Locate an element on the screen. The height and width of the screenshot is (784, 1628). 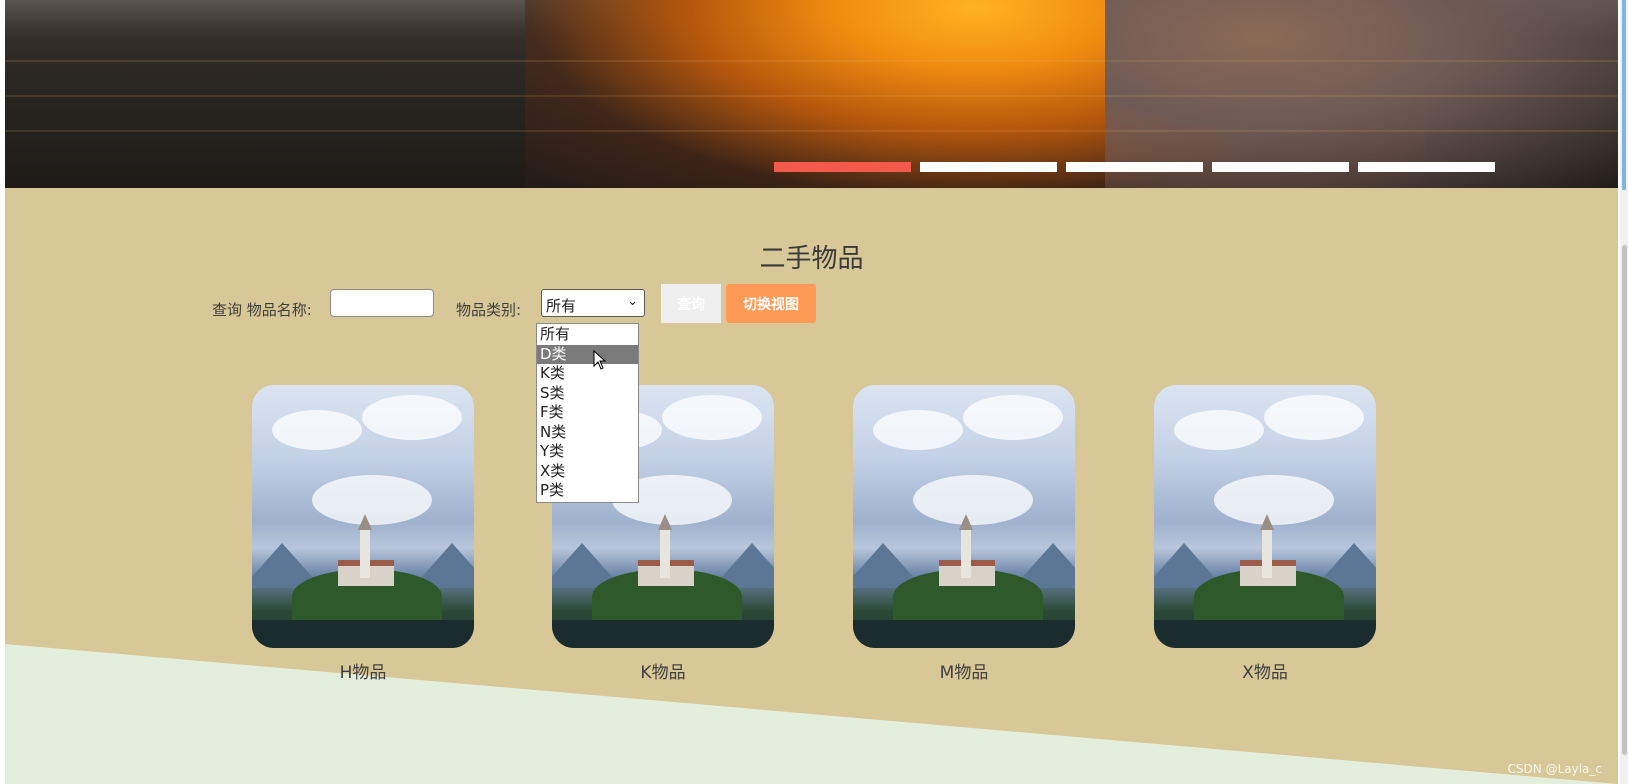
category-option: D类 is located at coordinates (587, 354).